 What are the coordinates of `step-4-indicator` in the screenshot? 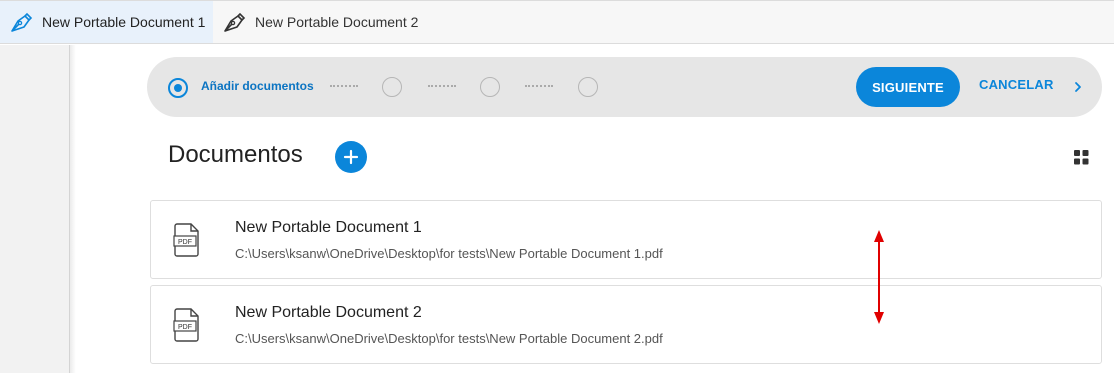 It's located at (588, 87).